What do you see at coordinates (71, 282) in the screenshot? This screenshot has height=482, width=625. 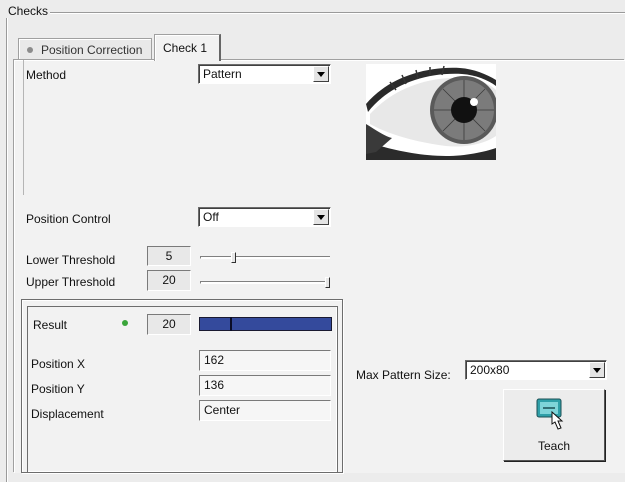 I see `upper-threshold-label: Upper Threshold` at bounding box center [71, 282].